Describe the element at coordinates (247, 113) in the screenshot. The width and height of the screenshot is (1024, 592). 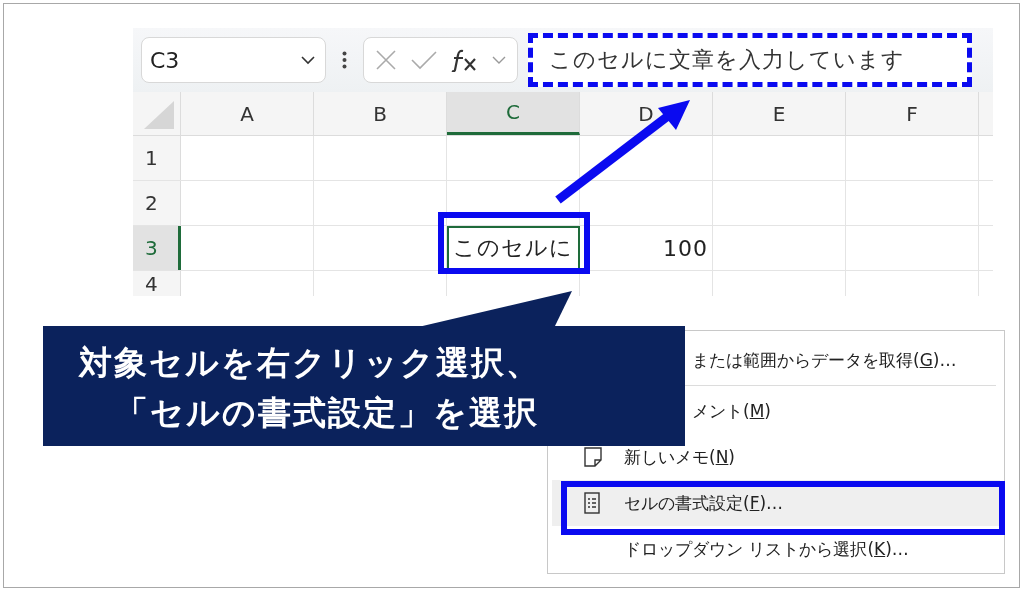
I see `column-header: A` at that location.